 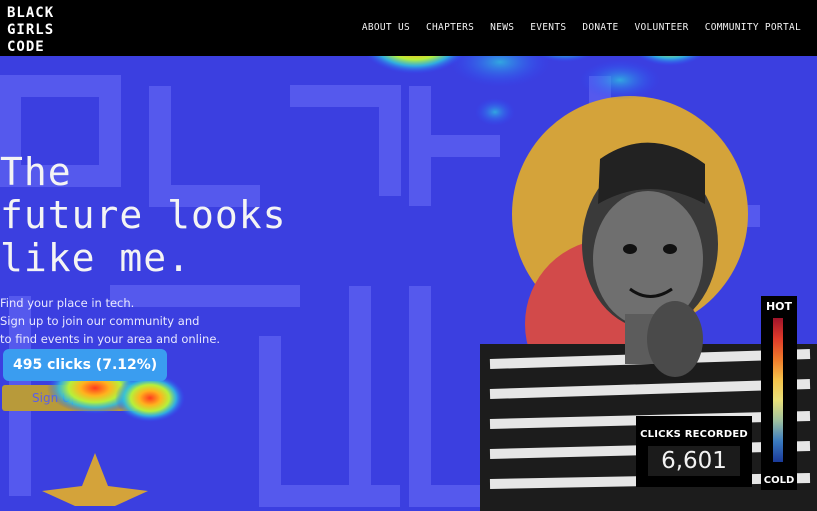 I want to click on nav-item-events: EVENTS, so click(x=548, y=27).